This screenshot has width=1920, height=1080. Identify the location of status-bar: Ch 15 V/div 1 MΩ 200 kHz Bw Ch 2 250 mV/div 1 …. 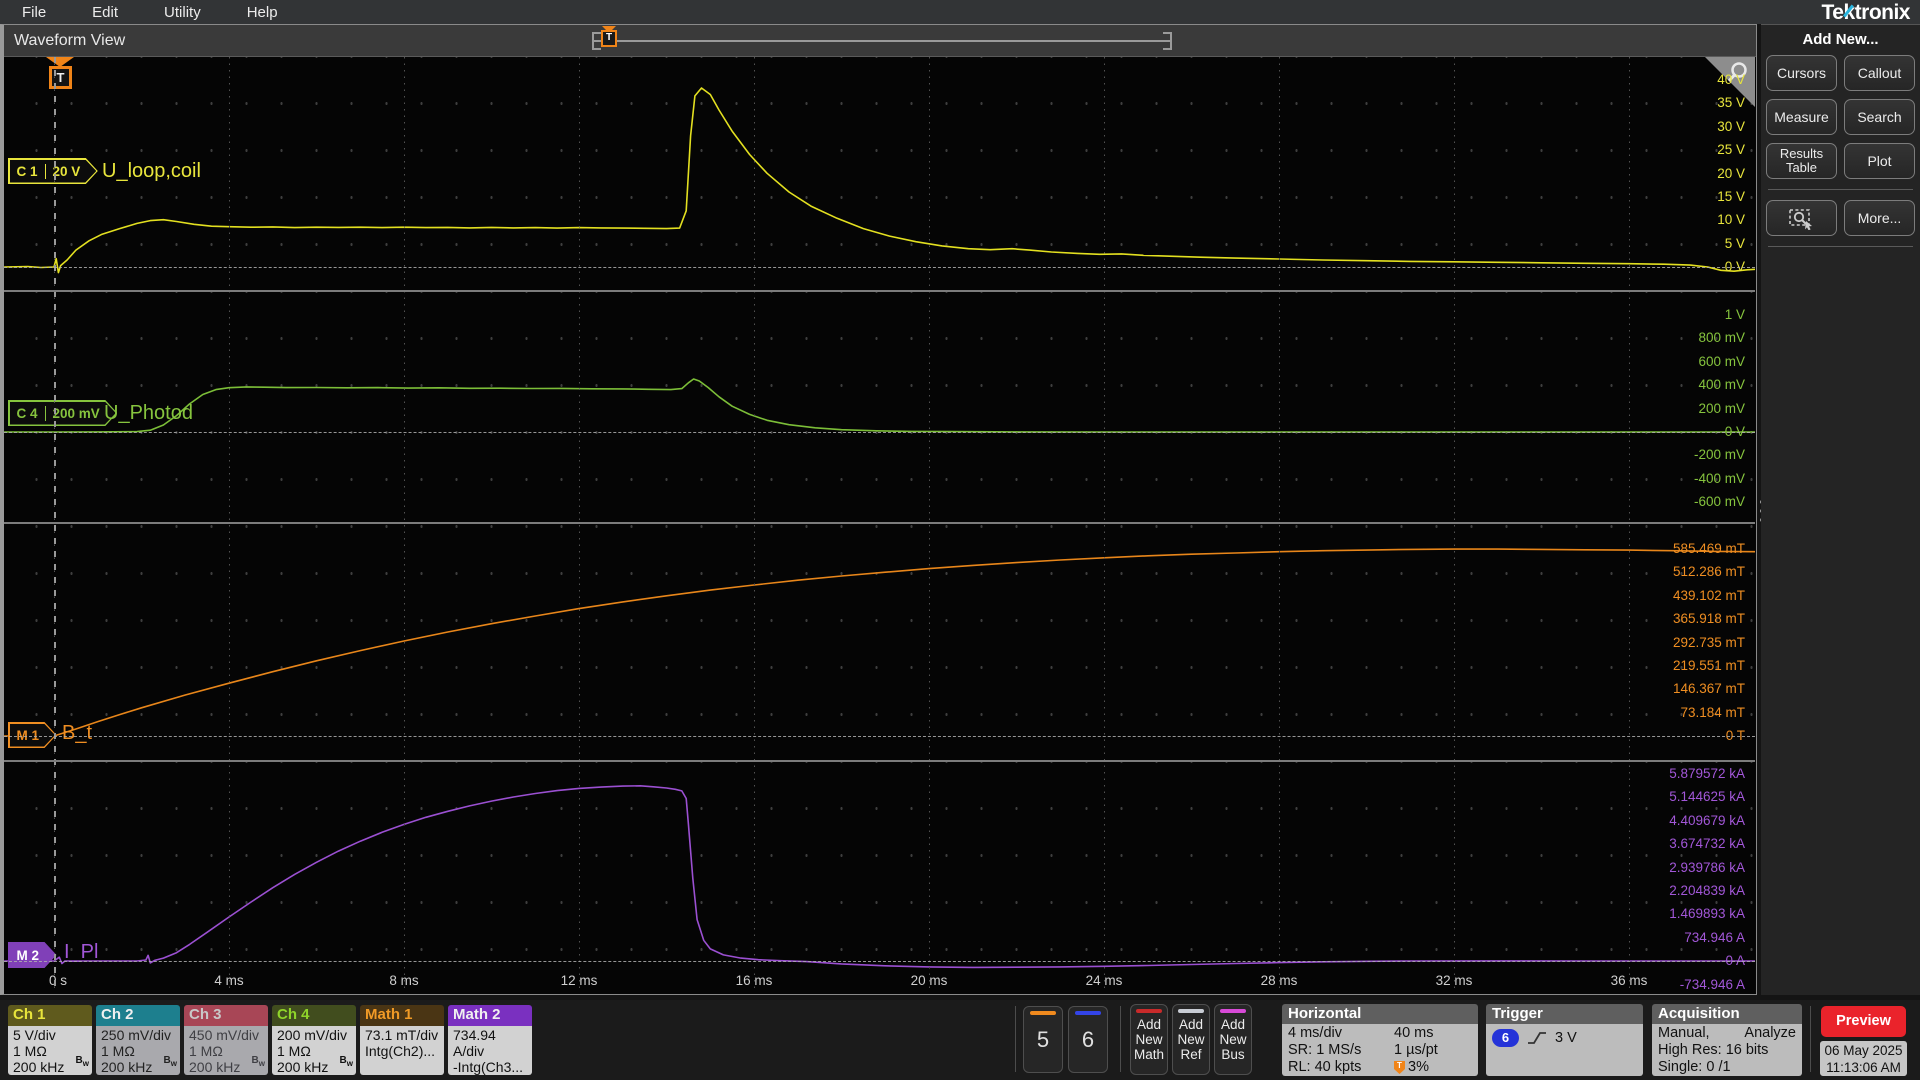
(960, 1040).